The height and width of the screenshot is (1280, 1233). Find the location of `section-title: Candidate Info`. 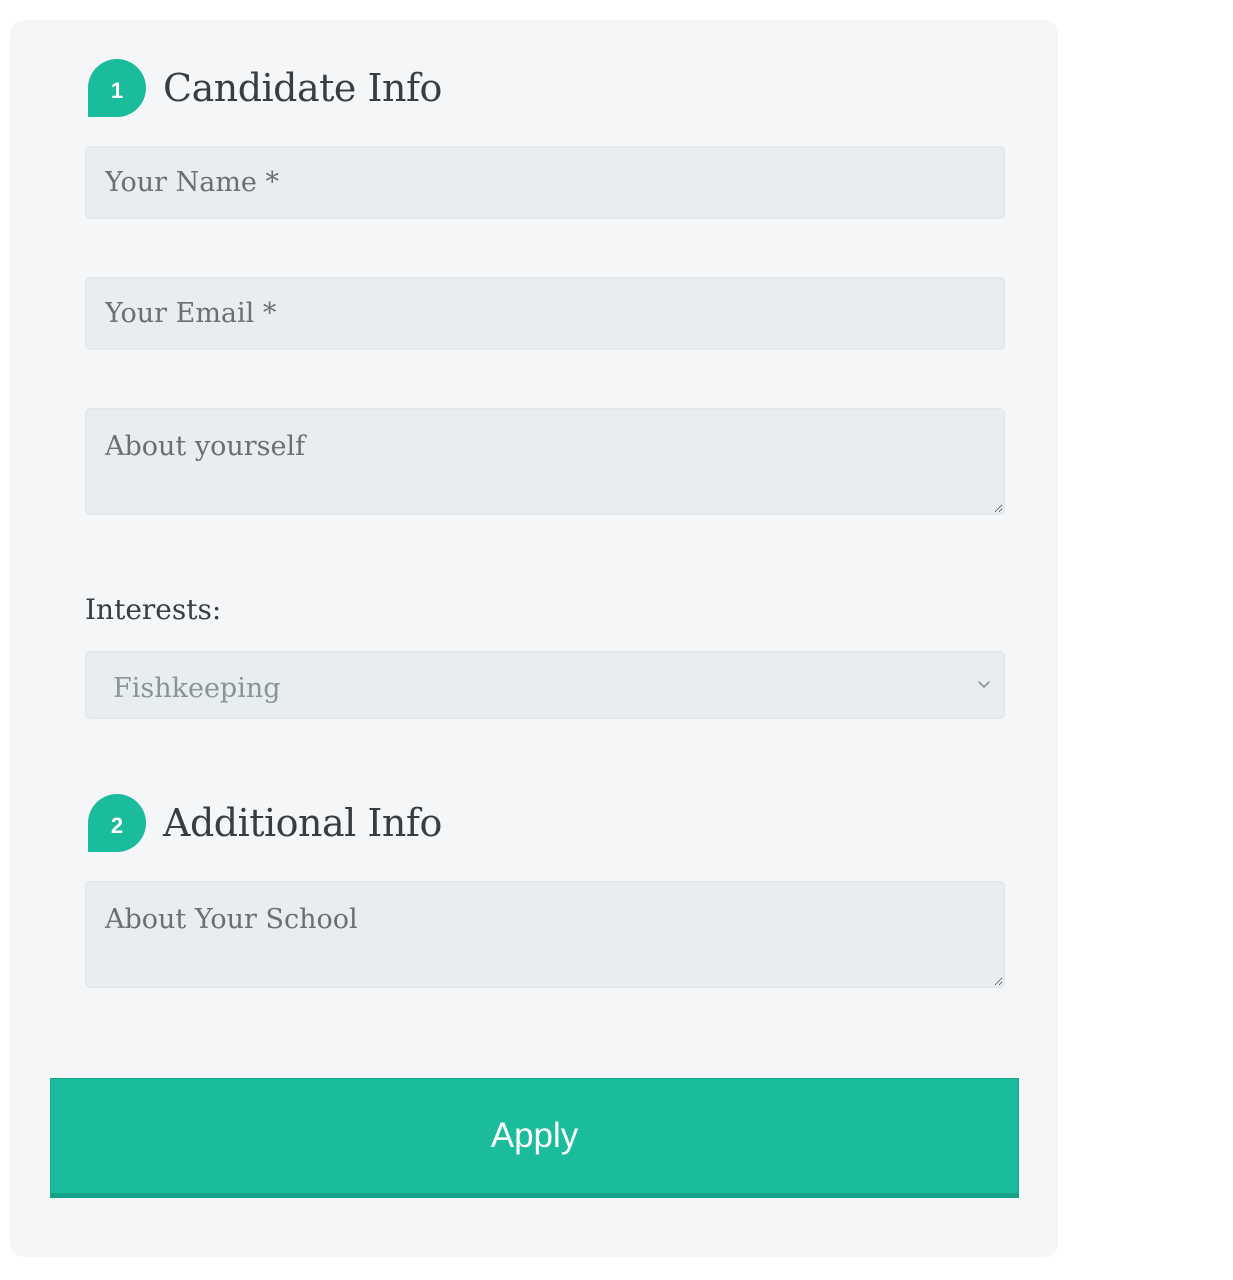

section-title: Candidate Info is located at coordinates (302, 88).